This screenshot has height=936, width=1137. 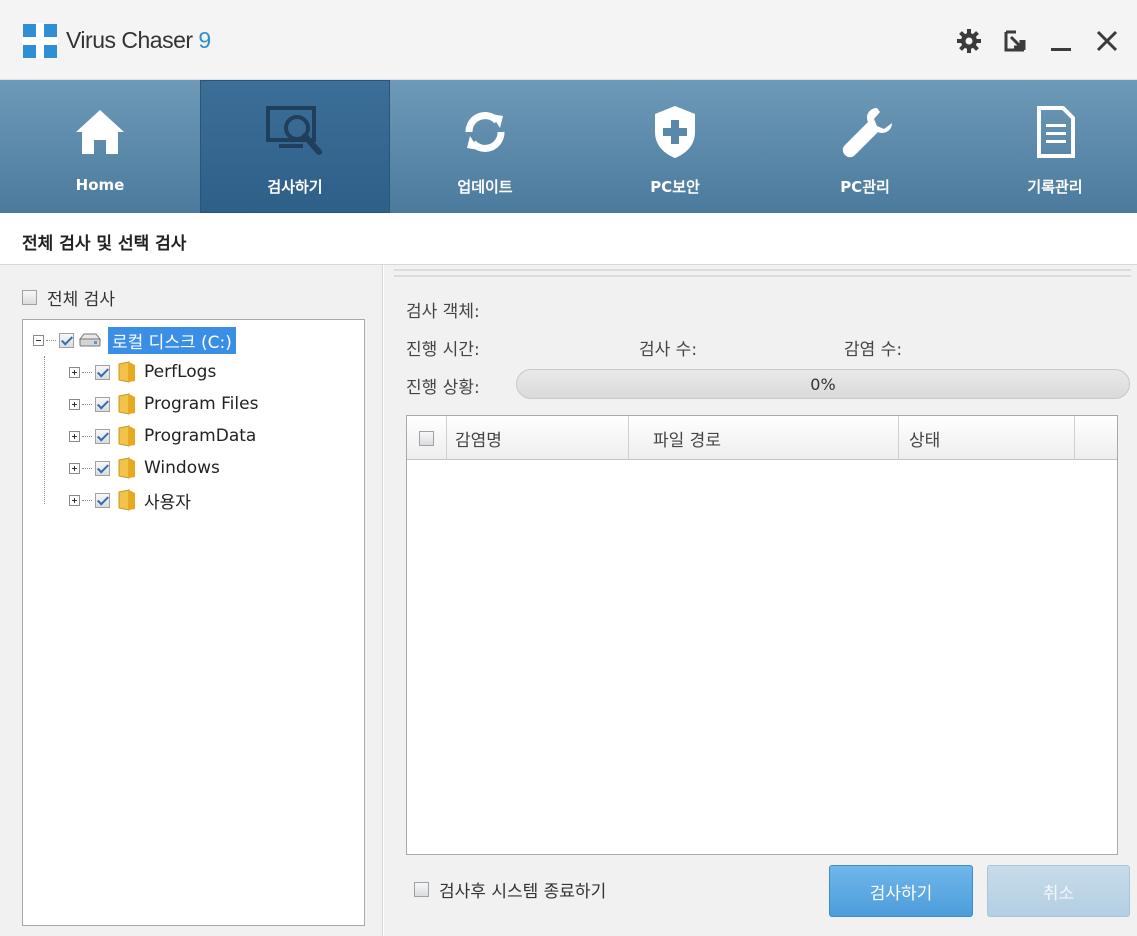 I want to click on section-title: 전체 검사 및 선택 검사, so click(x=104, y=244).